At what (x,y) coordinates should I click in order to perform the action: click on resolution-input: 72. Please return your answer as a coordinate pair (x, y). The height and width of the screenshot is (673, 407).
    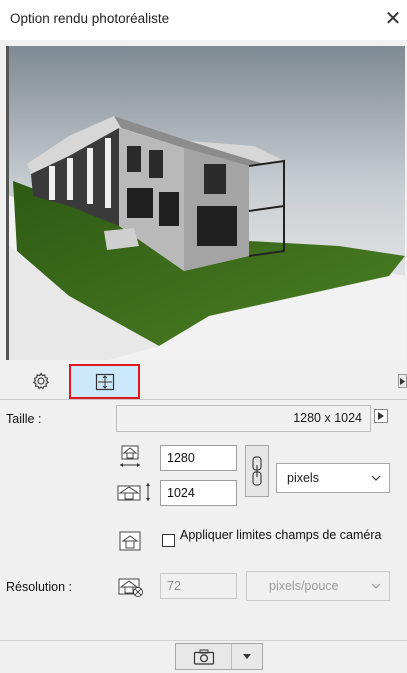
    Looking at the image, I should click on (198, 586).